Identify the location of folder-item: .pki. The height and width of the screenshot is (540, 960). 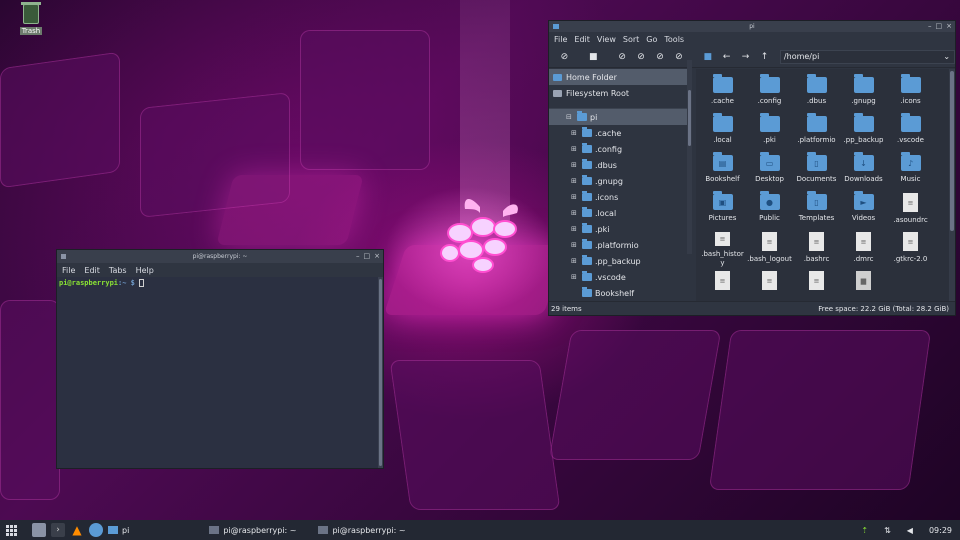
(769, 131).